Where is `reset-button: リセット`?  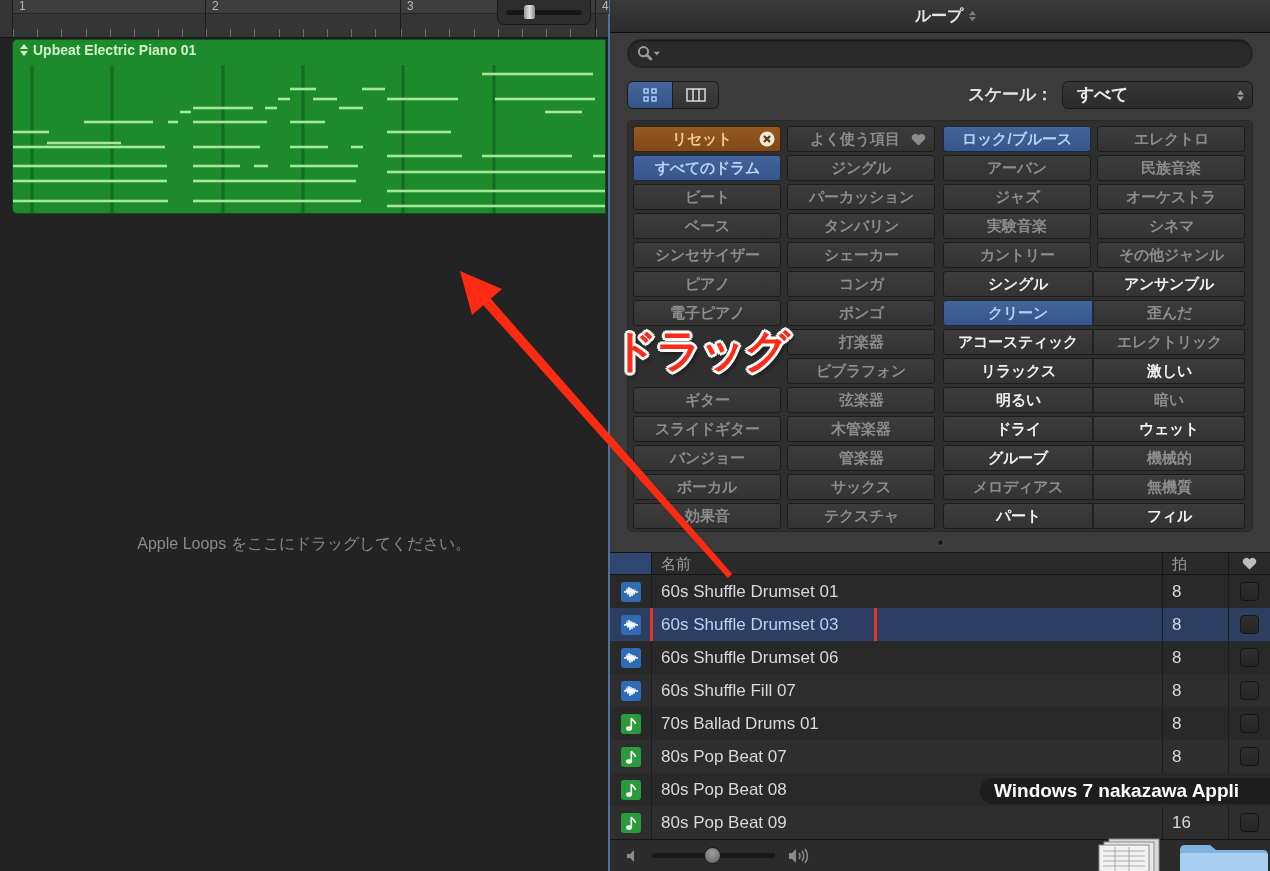 reset-button: リセット is located at coordinates (707, 139).